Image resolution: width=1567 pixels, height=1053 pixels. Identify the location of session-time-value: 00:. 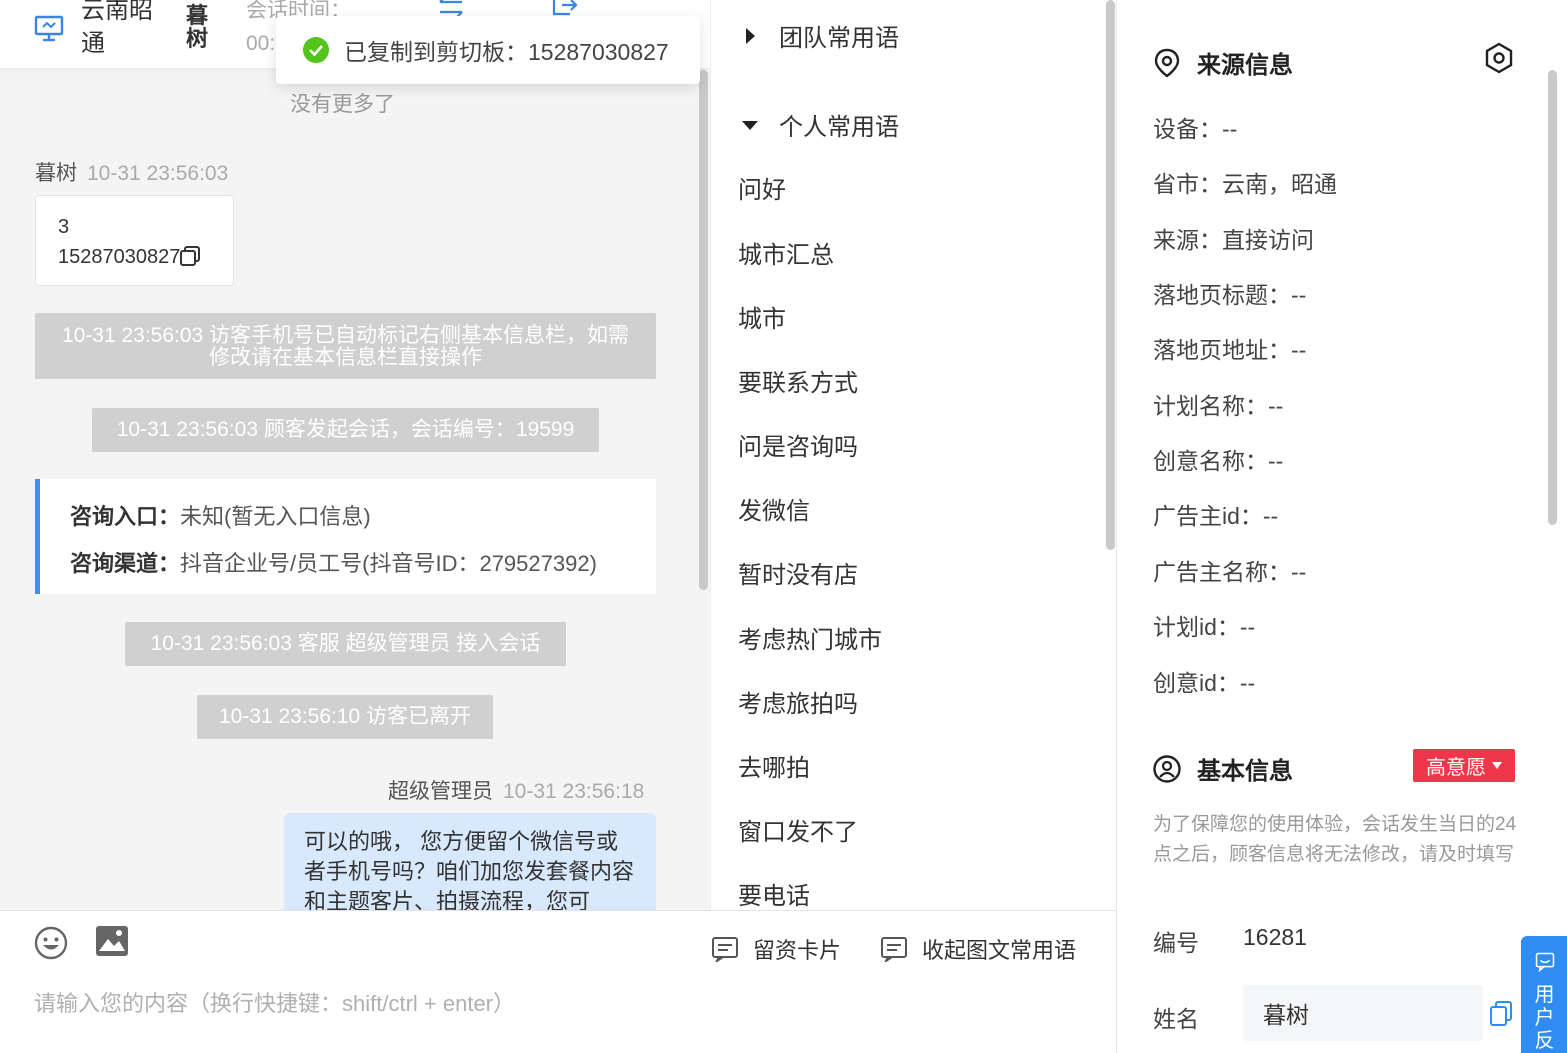
(261, 43).